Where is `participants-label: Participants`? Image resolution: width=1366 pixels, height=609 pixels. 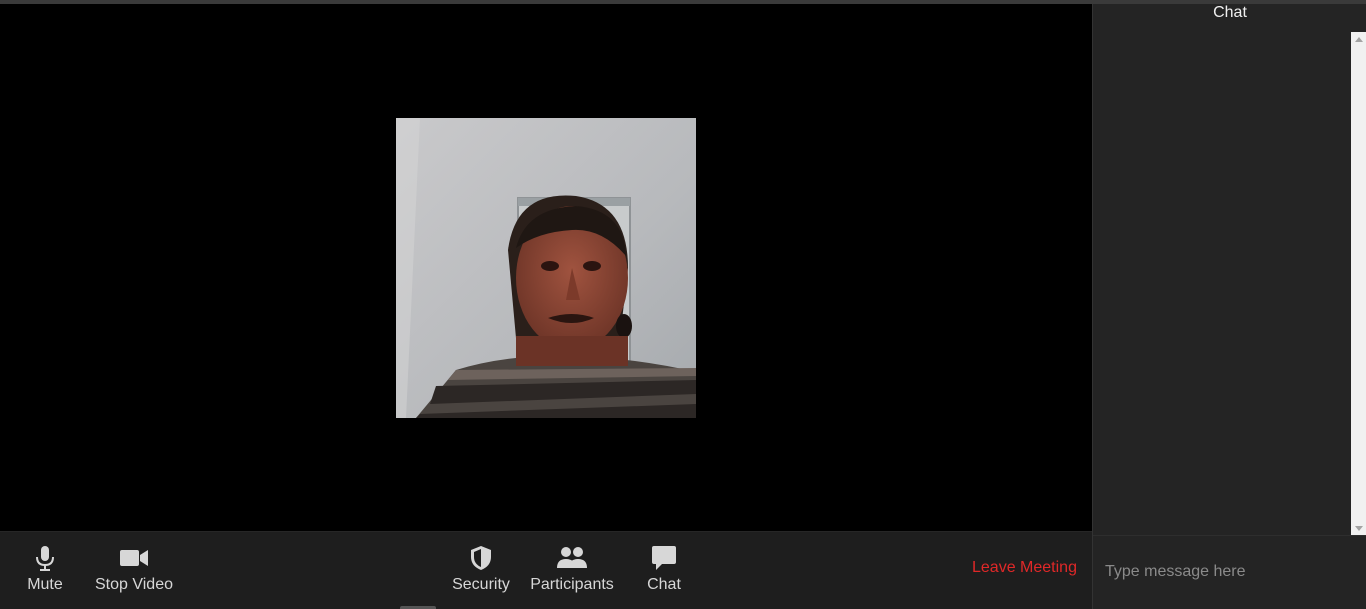
participants-label: Participants is located at coordinates (572, 584).